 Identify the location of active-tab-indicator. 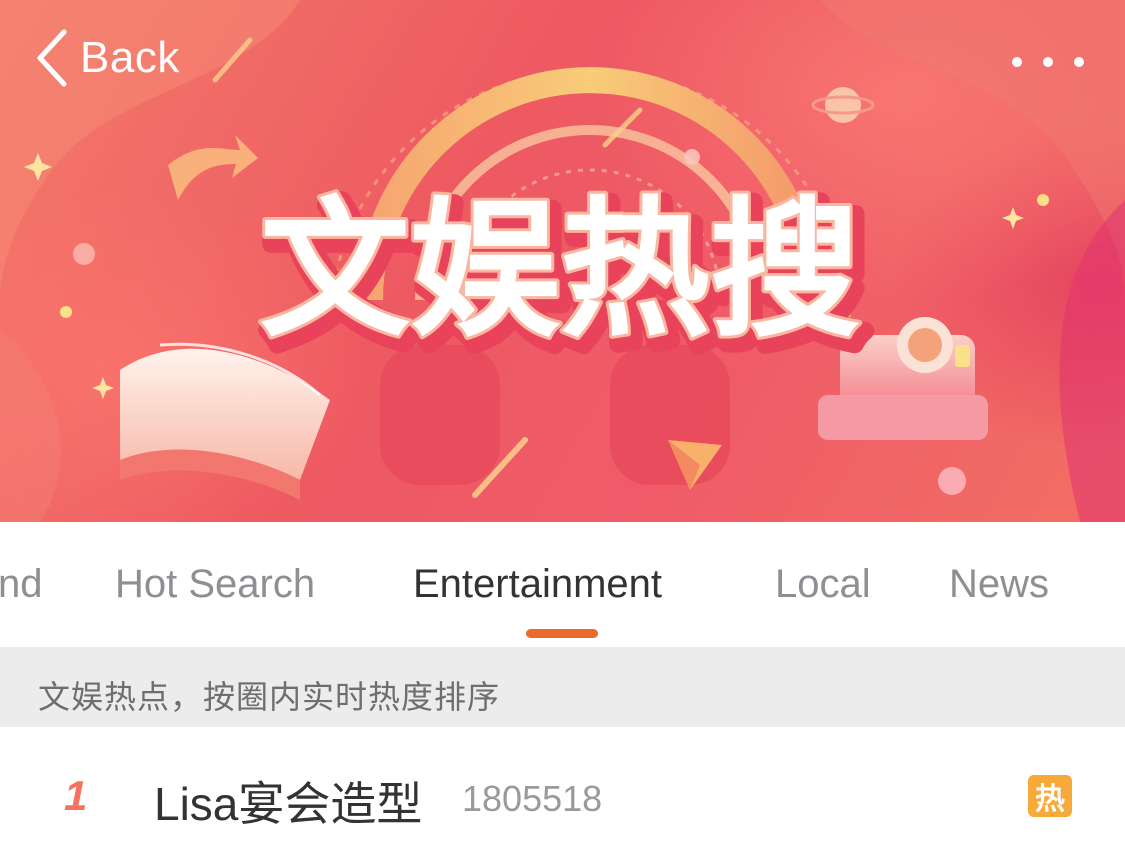
(562, 633).